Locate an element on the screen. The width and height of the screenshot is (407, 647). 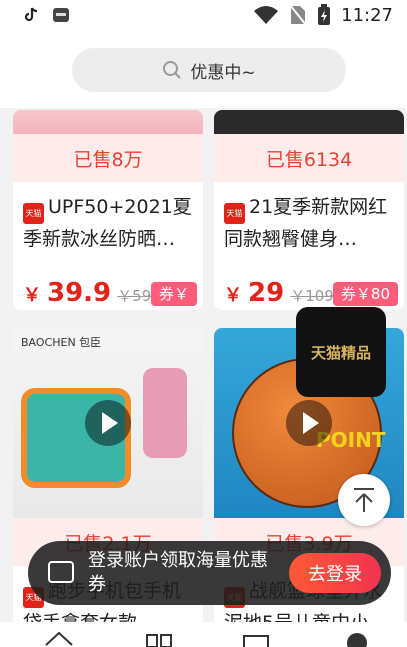
tiktok-icon is located at coordinates (31, 14).